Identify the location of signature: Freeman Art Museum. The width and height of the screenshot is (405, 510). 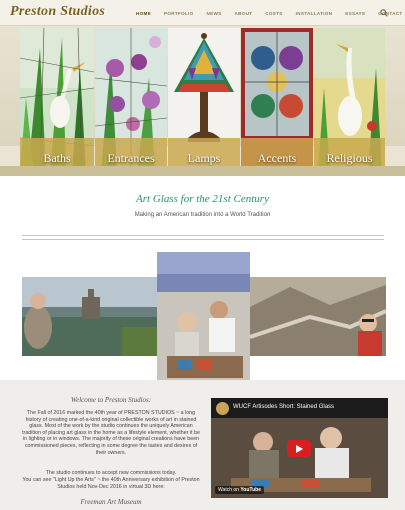
(111, 502).